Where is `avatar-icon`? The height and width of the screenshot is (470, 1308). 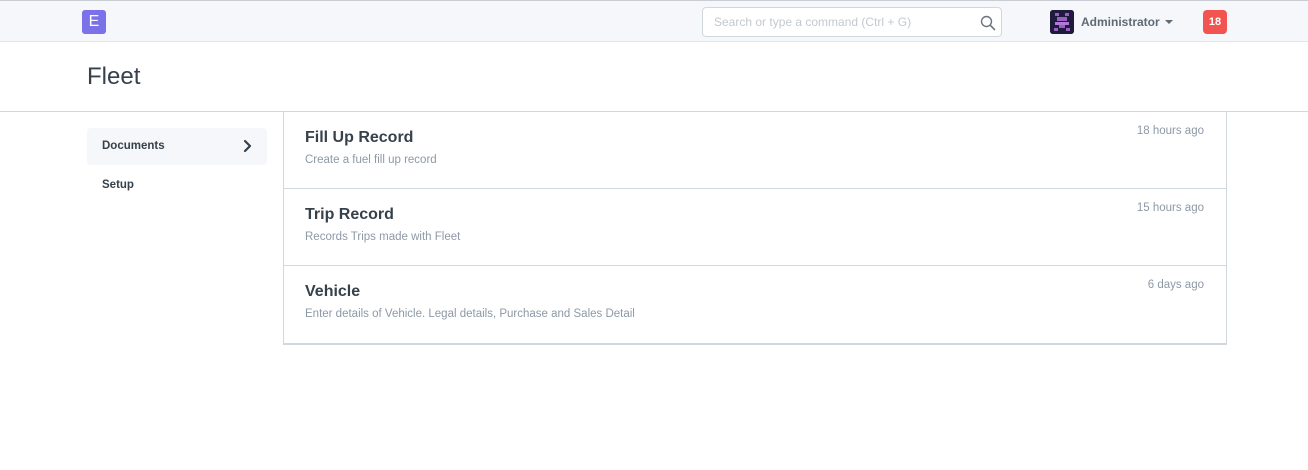 avatar-icon is located at coordinates (1062, 22).